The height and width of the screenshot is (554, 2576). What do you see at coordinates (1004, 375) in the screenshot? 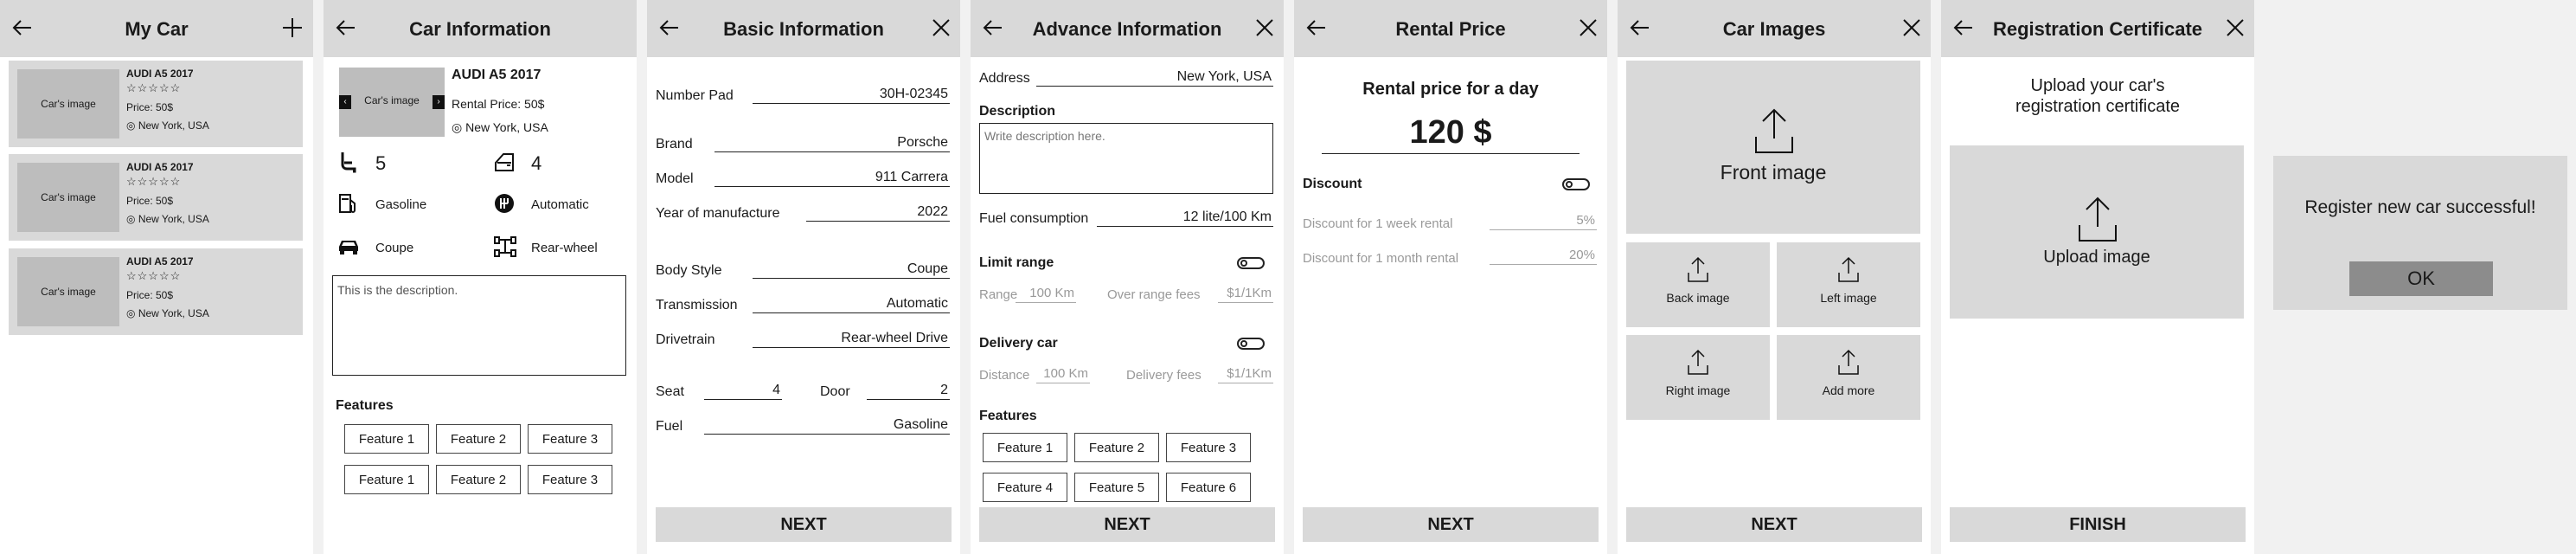
I see `distance-label: Distance` at bounding box center [1004, 375].